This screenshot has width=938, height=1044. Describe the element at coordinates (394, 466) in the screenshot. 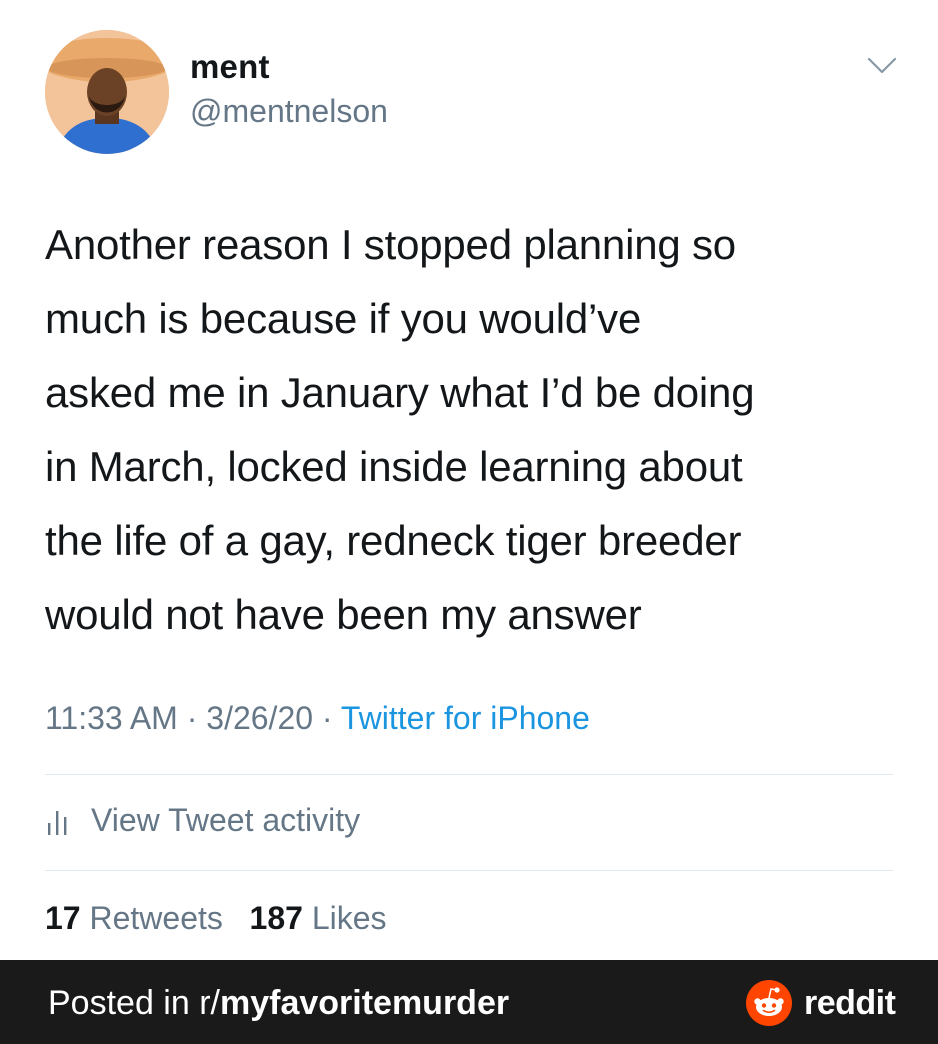

I see `tweet-text-line: in March, locked inside learning about` at that location.